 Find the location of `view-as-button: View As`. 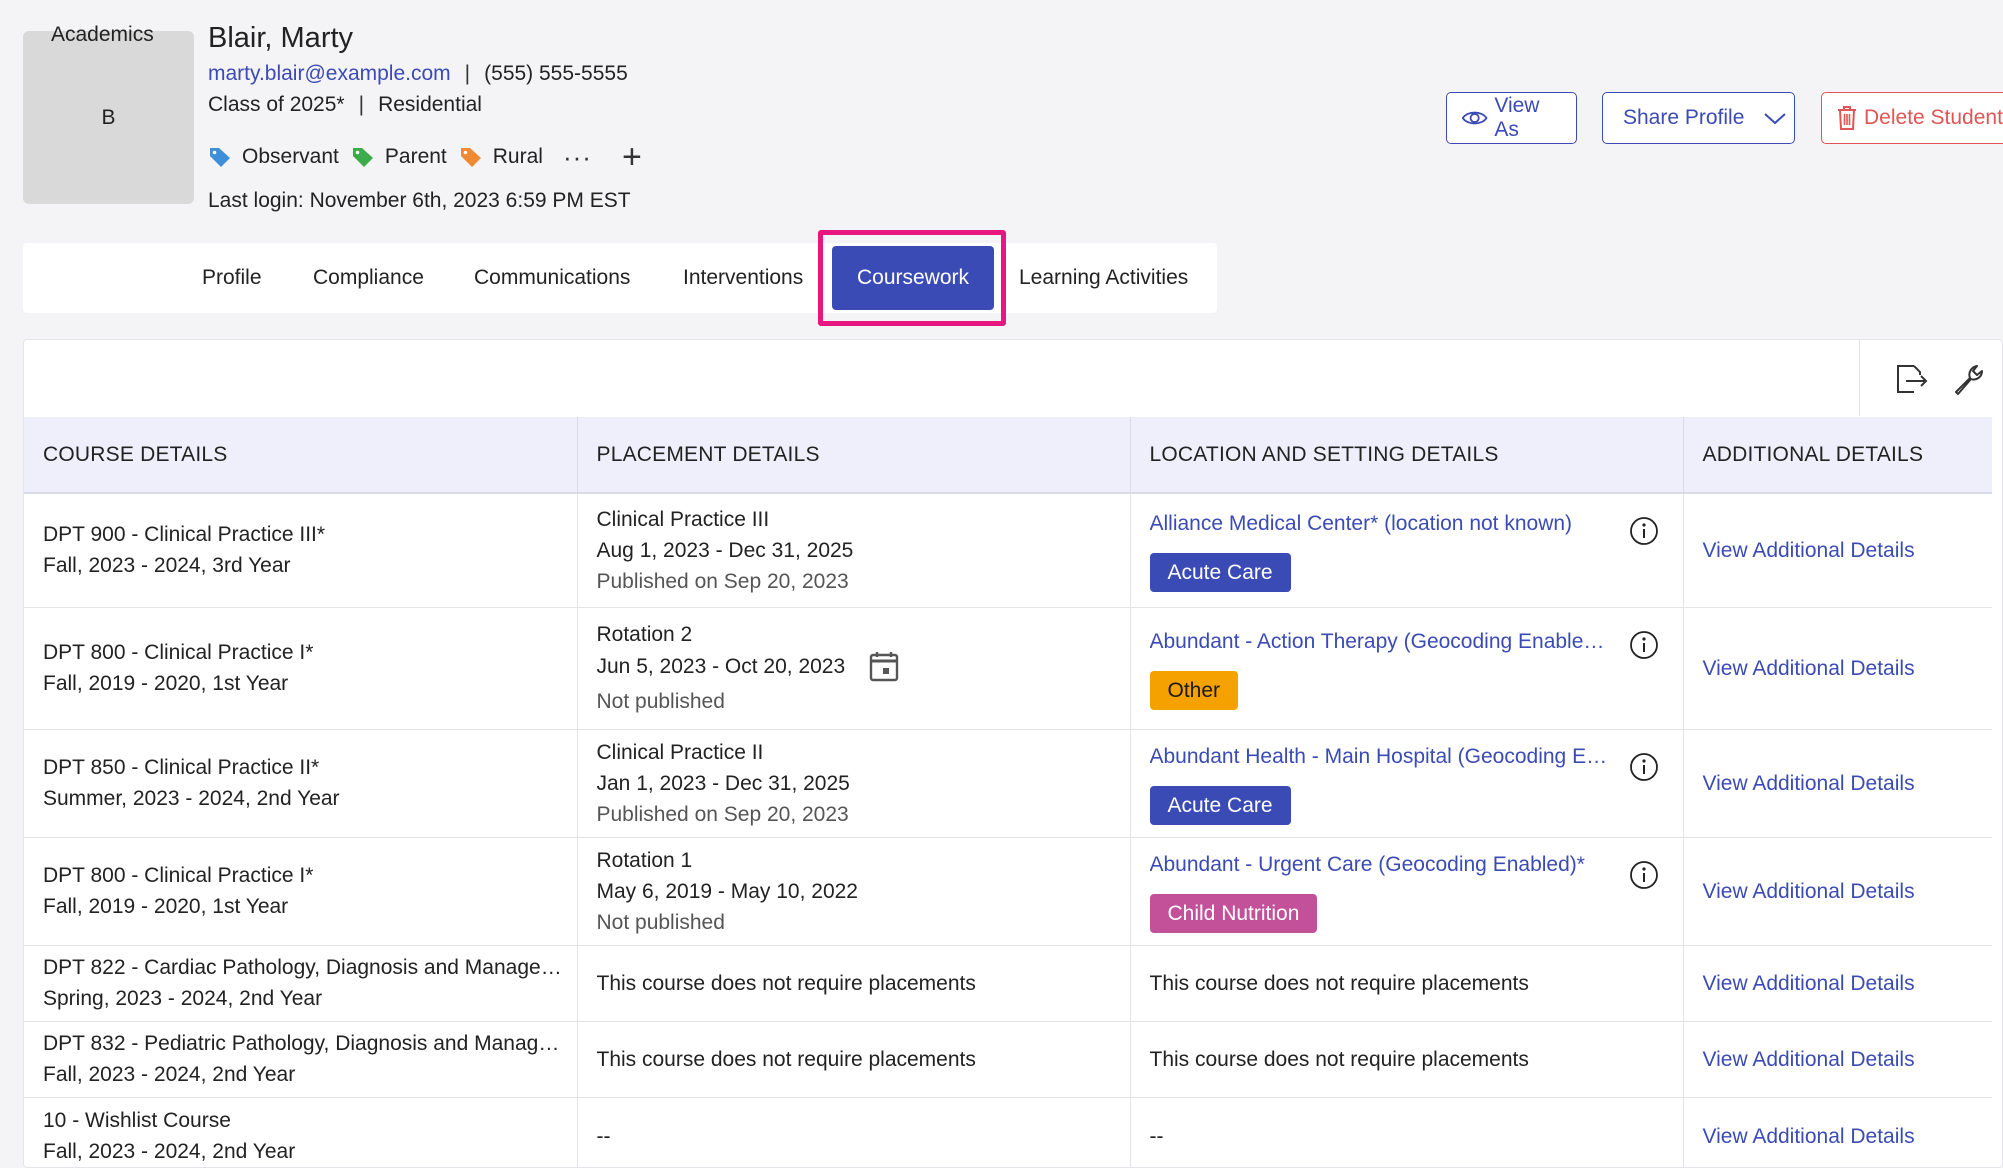

view-as-button: View As is located at coordinates (1511, 118).